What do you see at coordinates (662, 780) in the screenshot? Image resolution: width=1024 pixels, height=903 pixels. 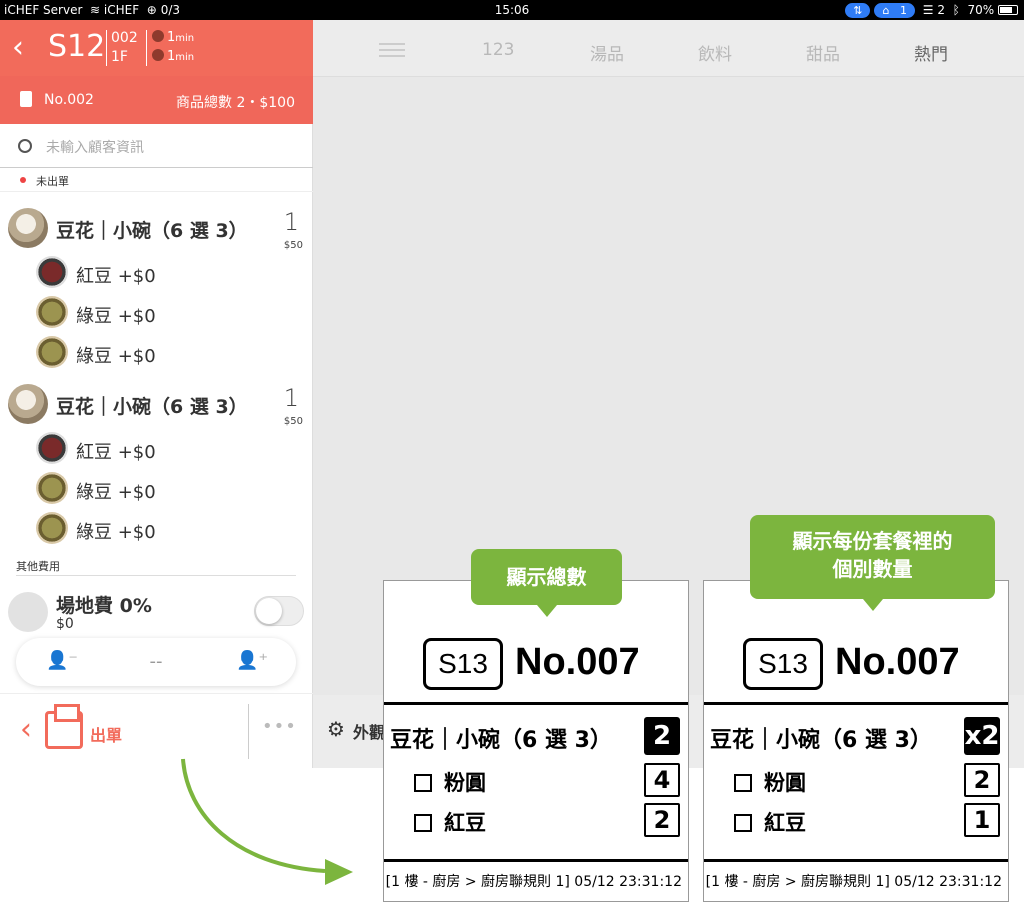 I see `ticket-sub-qty: 4` at bounding box center [662, 780].